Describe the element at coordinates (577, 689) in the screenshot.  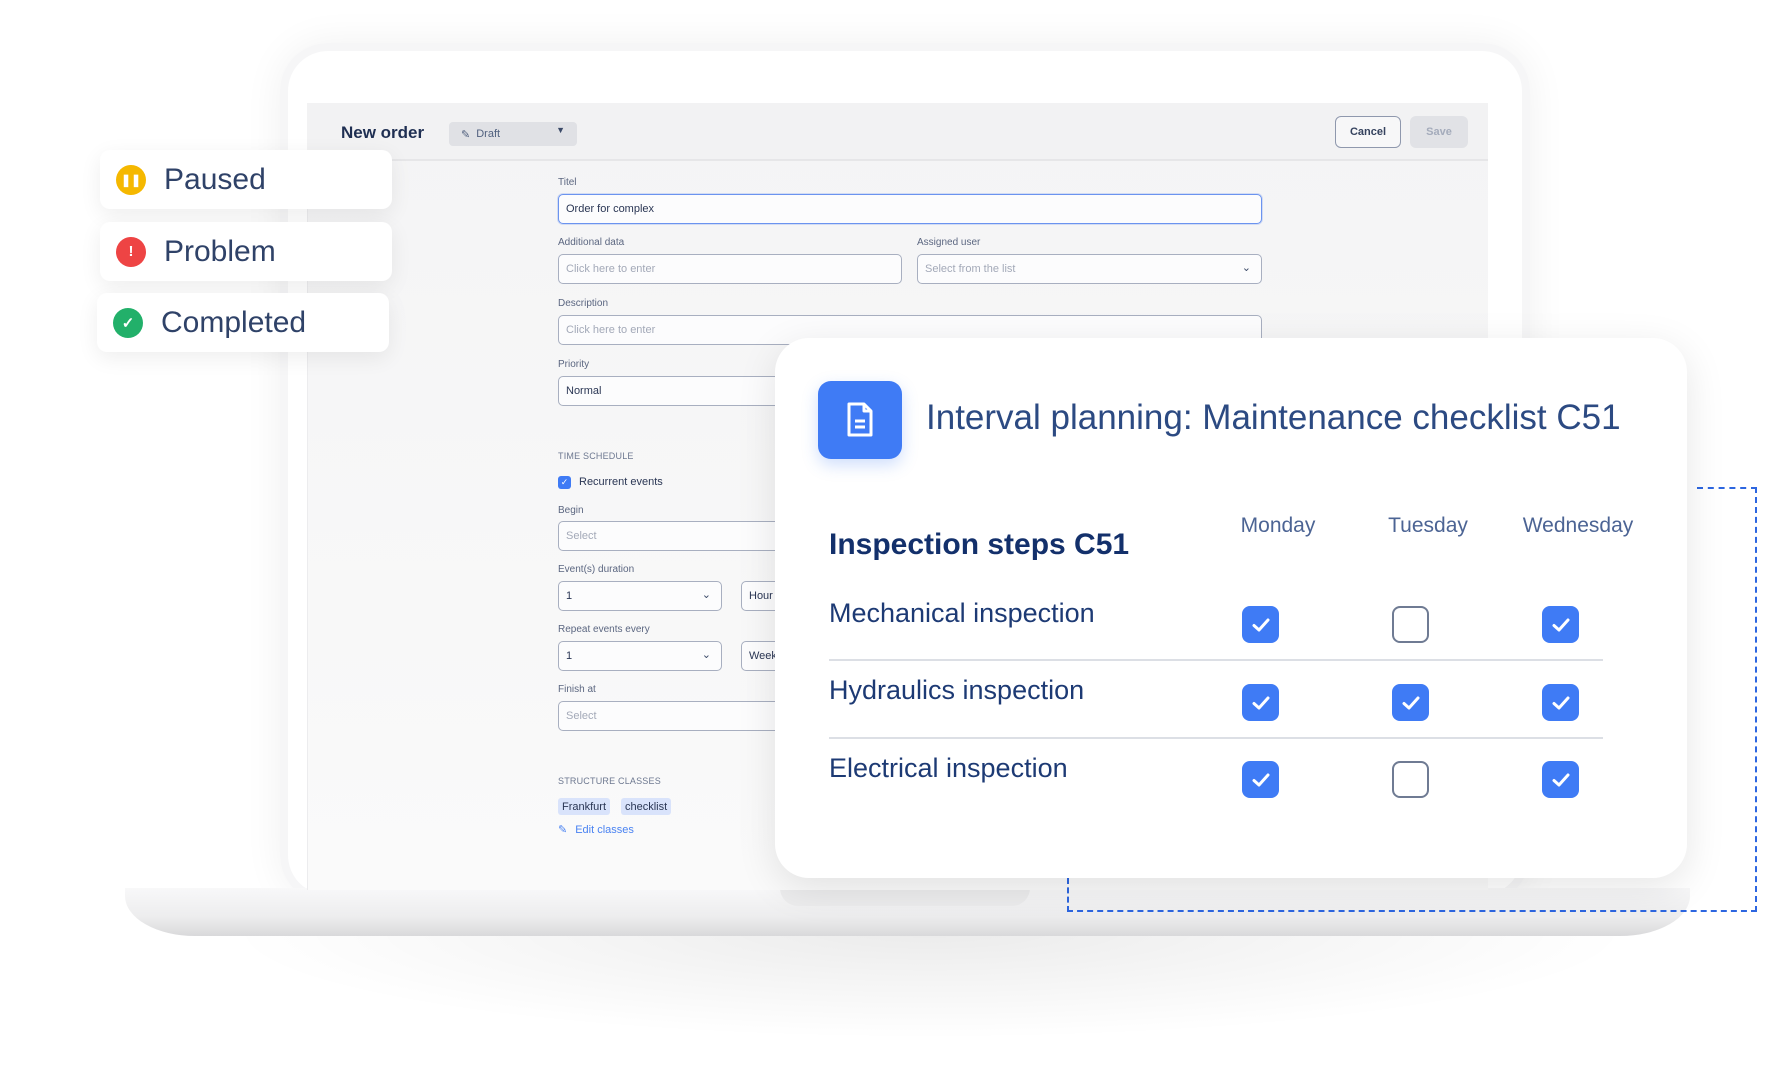
I see `finish-label: Finish at` at that location.